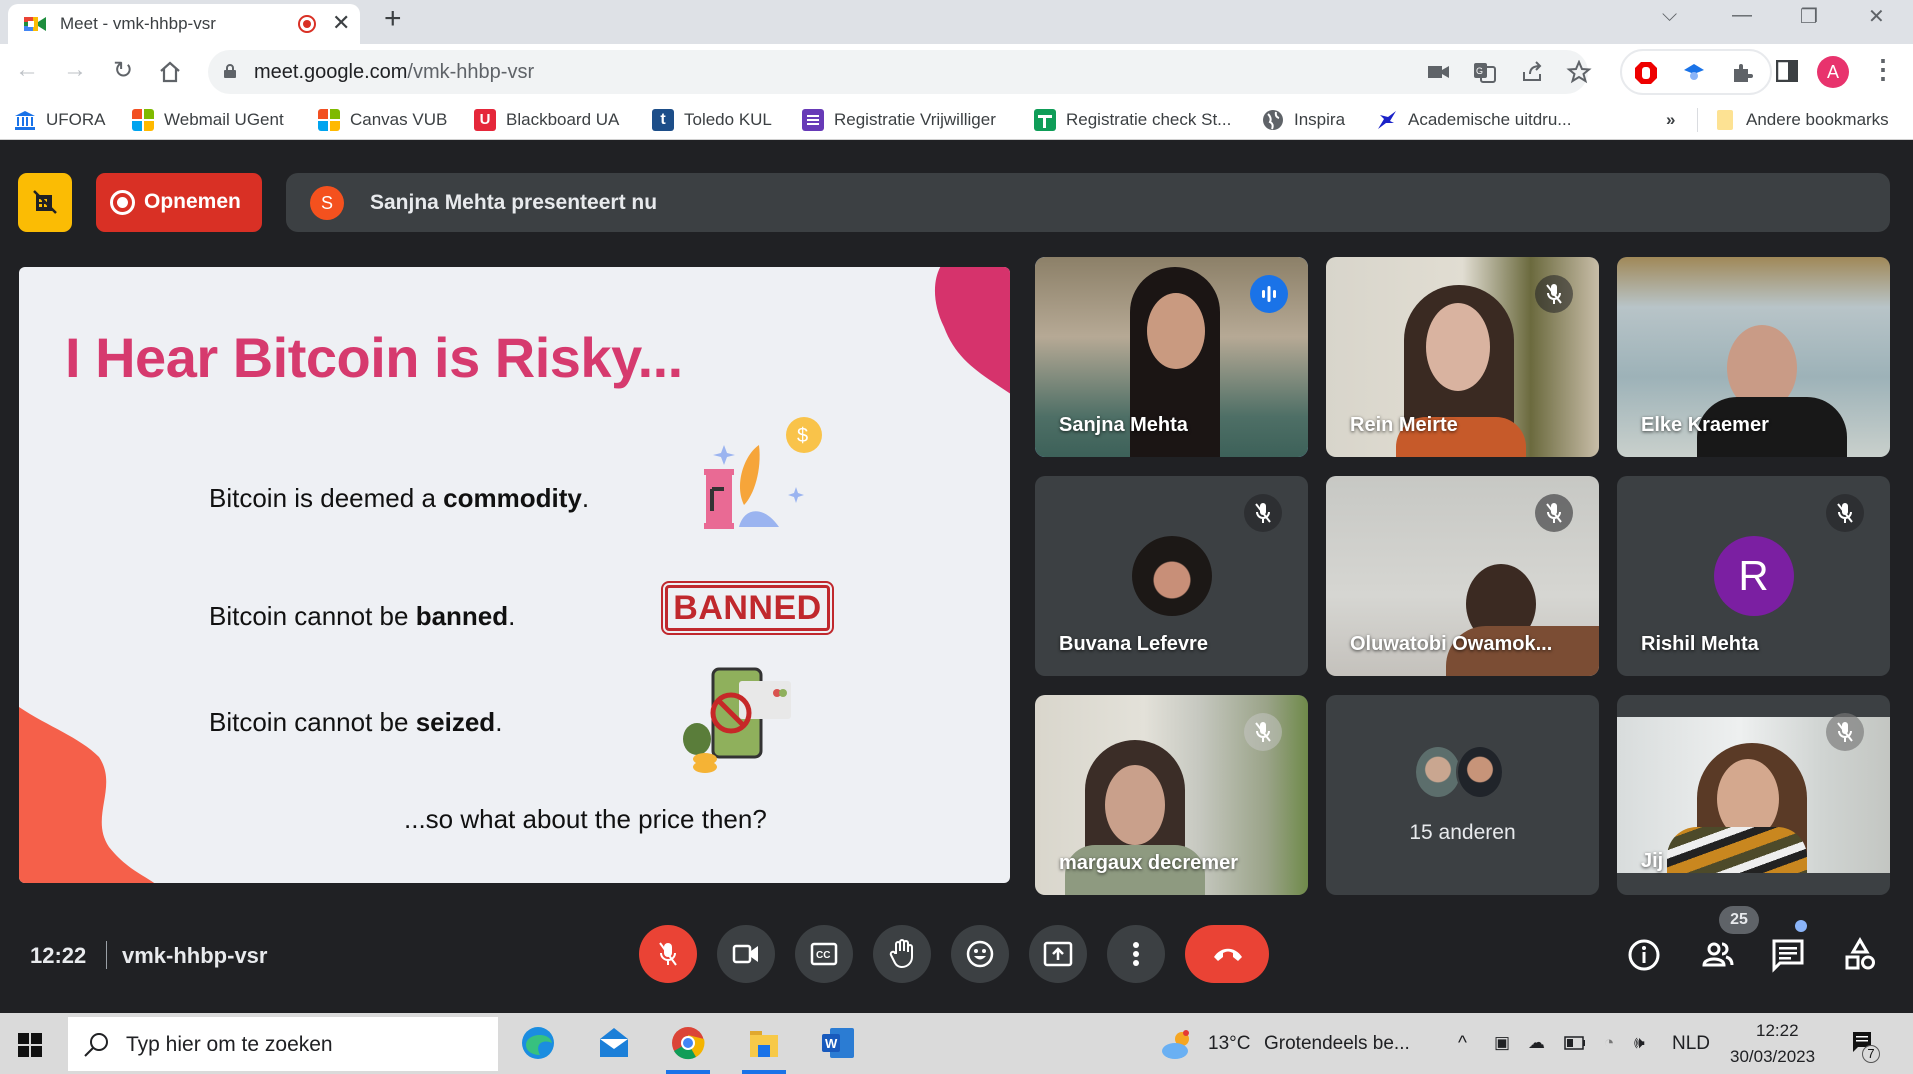 The width and height of the screenshot is (1913, 1074). Describe the element at coordinates (1579, 72) in the screenshot. I see `bookmark-star-icon` at that location.